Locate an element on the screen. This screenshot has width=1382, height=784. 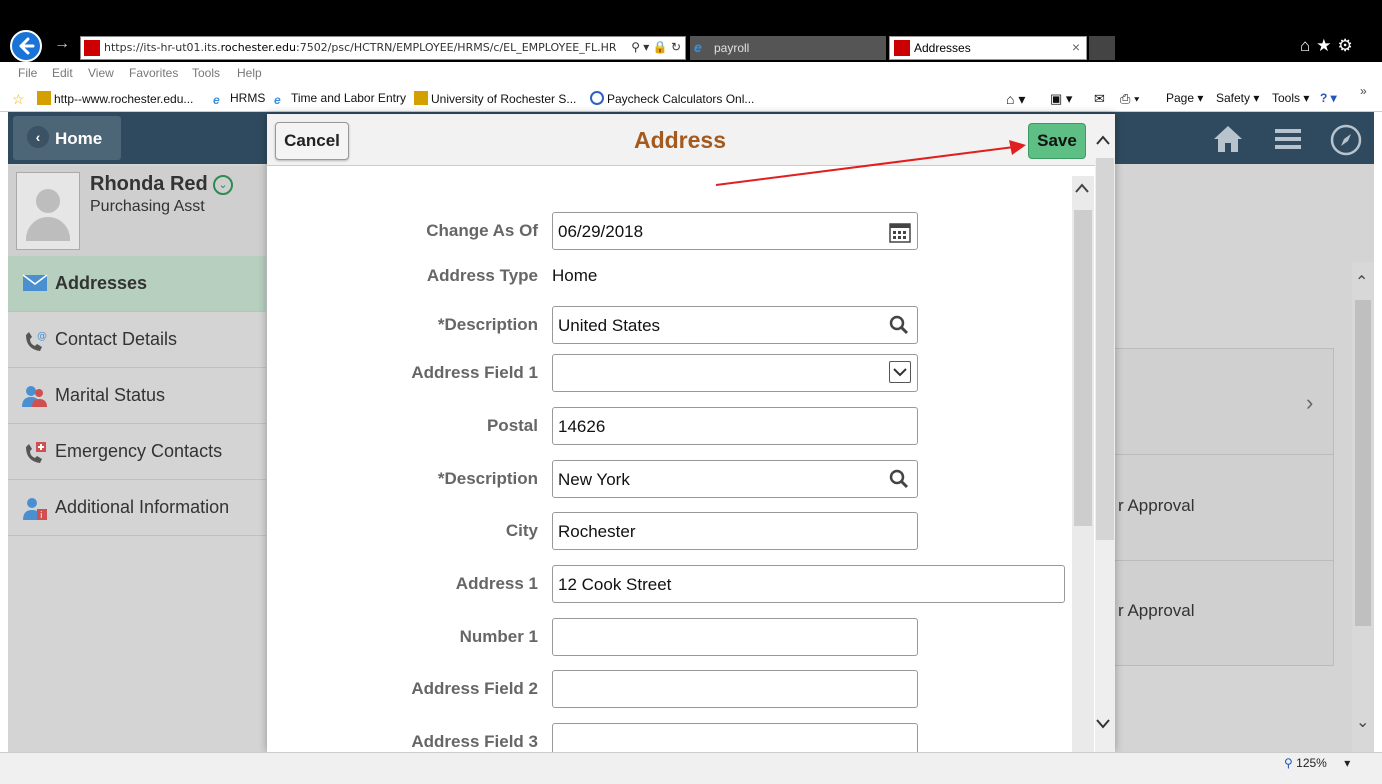
home-cmd-icon: ⌂ ▾ is located at coordinates (1015, 99).